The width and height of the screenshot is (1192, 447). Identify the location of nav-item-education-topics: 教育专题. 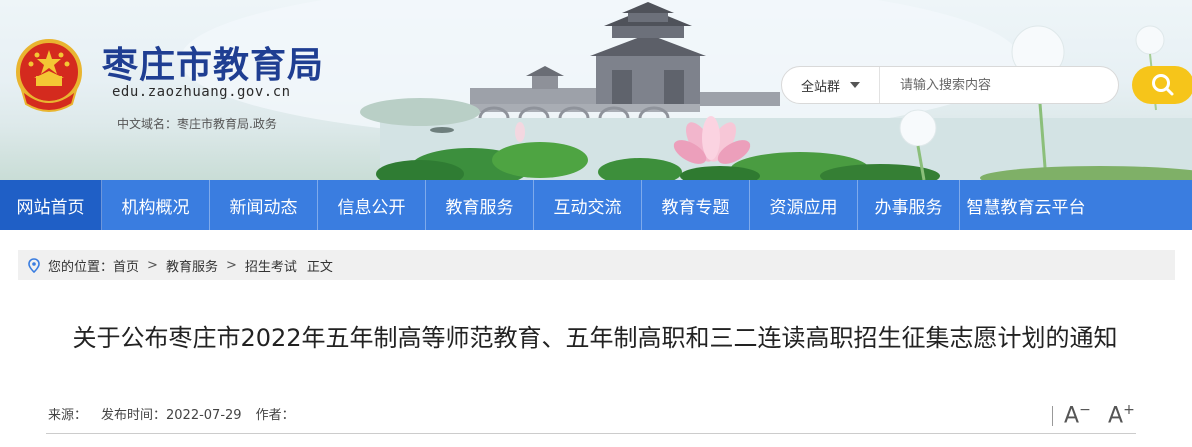
(696, 205).